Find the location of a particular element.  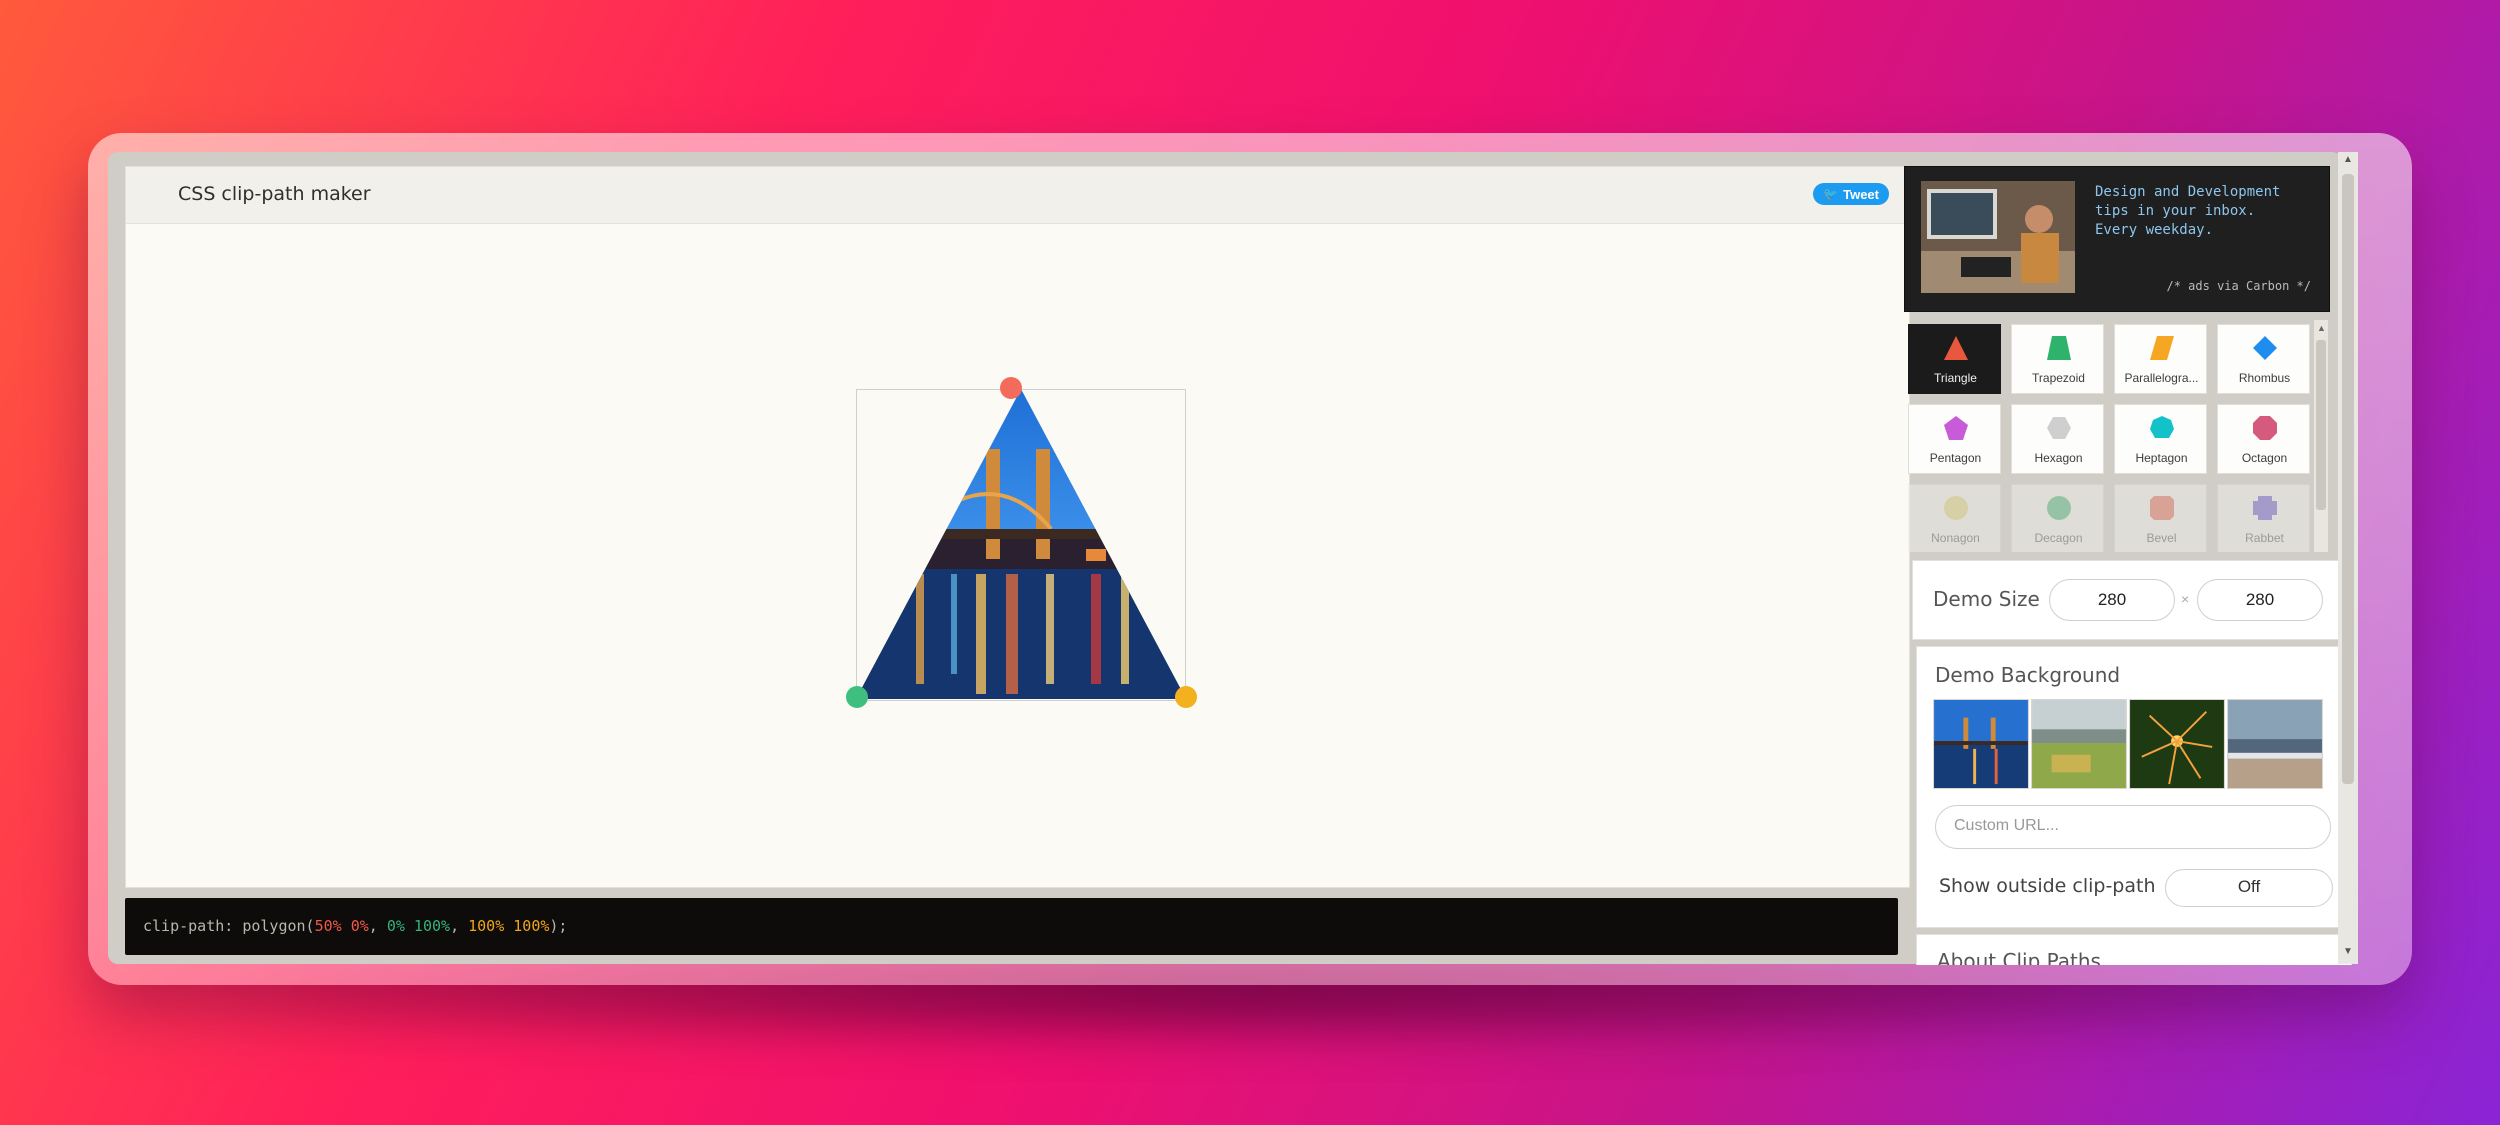

demo-height-input: 280 is located at coordinates (2260, 600).